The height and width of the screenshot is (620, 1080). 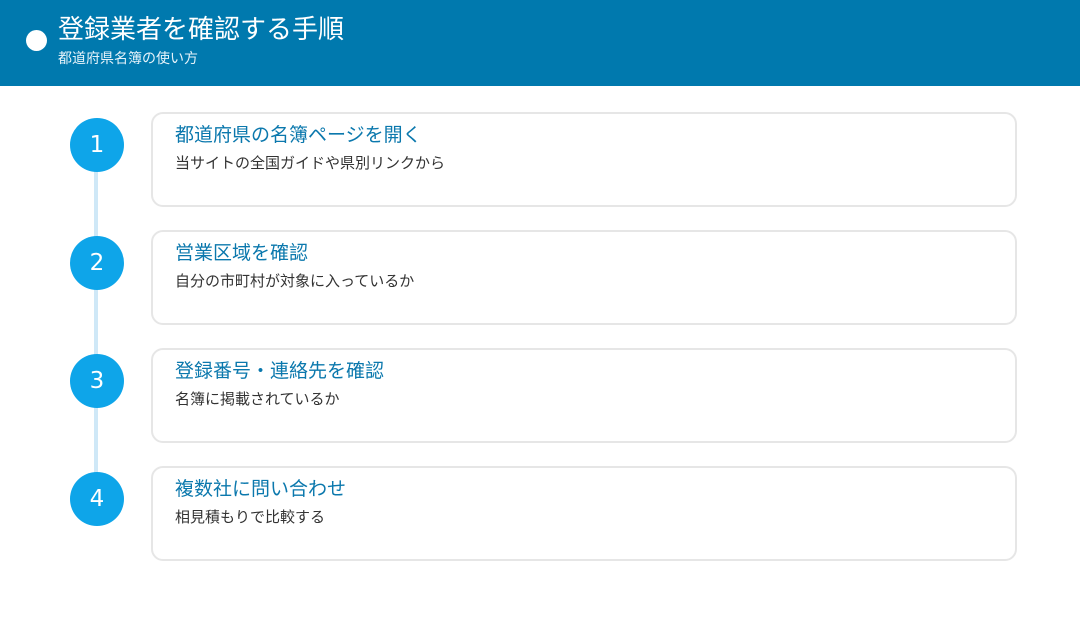 What do you see at coordinates (280, 371) in the screenshot?
I see `step-title: 登録番号・連絡先を確認` at bounding box center [280, 371].